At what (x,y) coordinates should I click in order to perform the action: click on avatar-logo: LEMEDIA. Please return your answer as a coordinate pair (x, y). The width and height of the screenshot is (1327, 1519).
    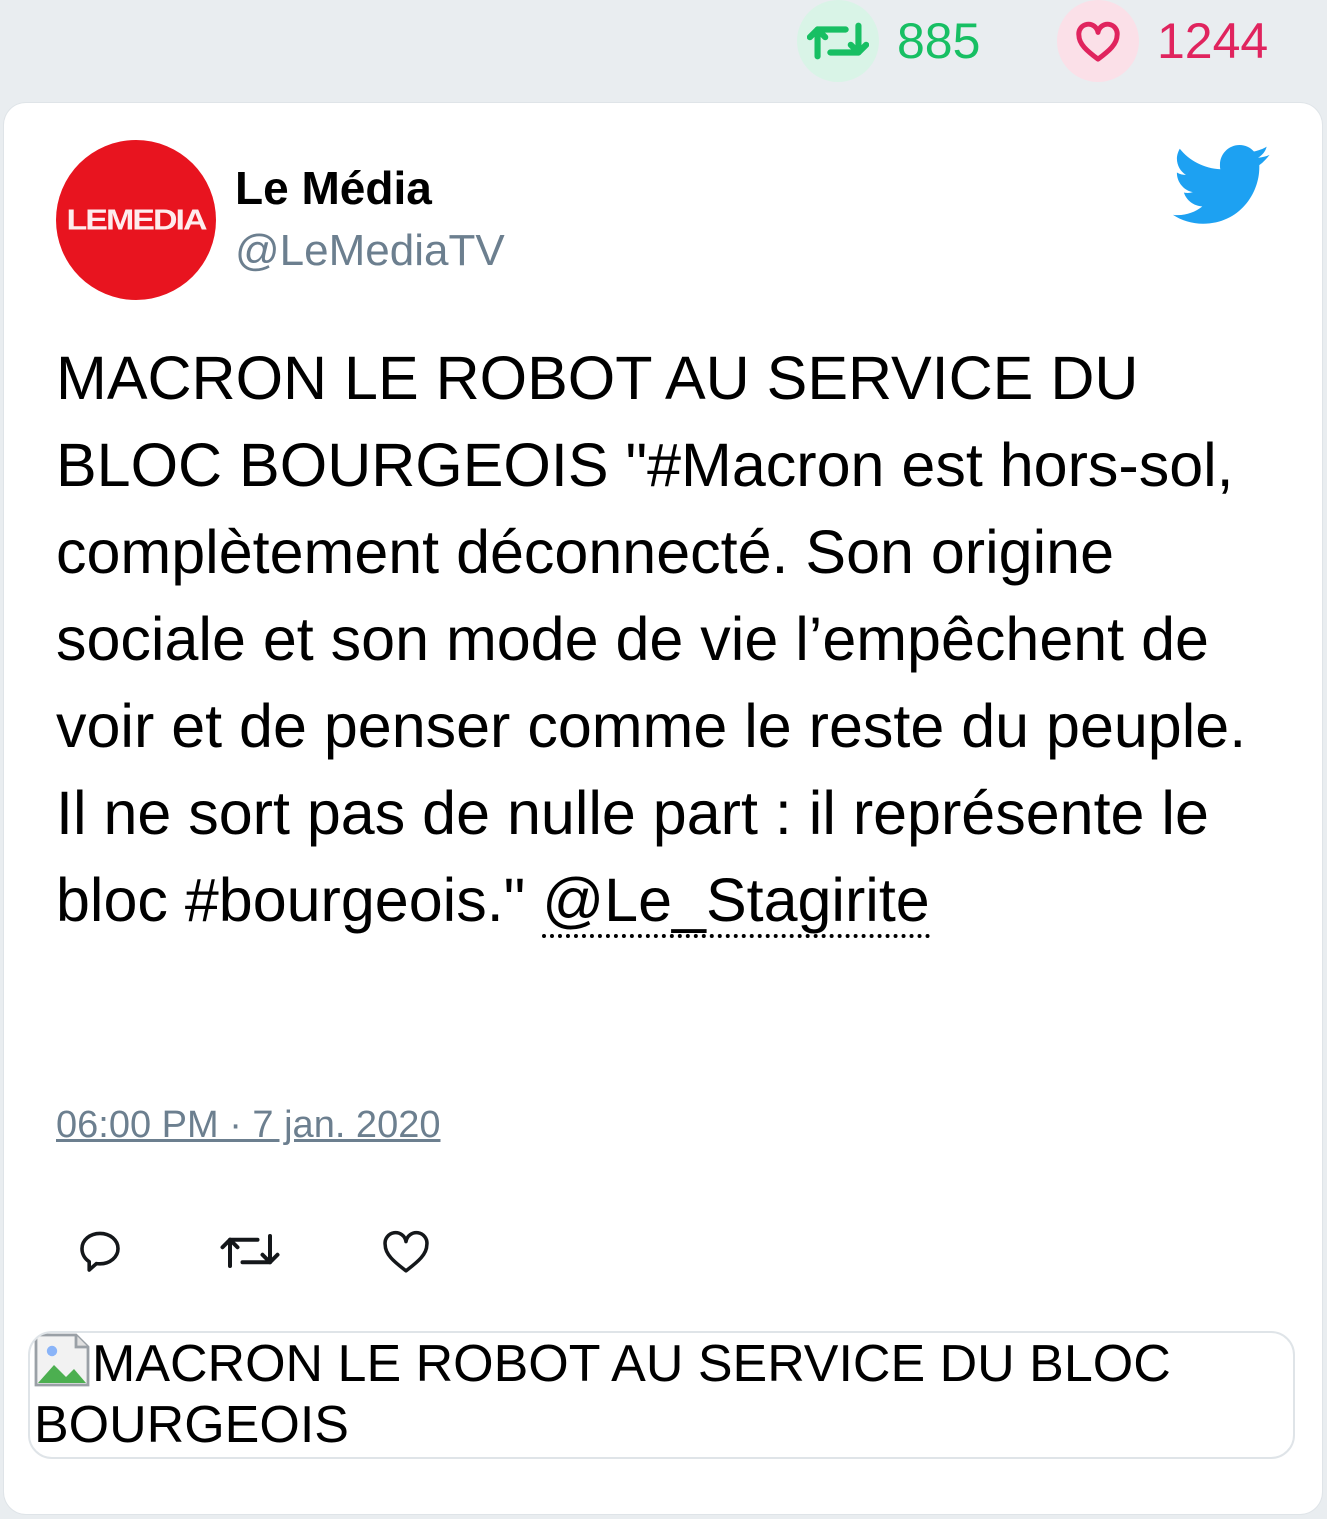
    Looking at the image, I should click on (137, 219).